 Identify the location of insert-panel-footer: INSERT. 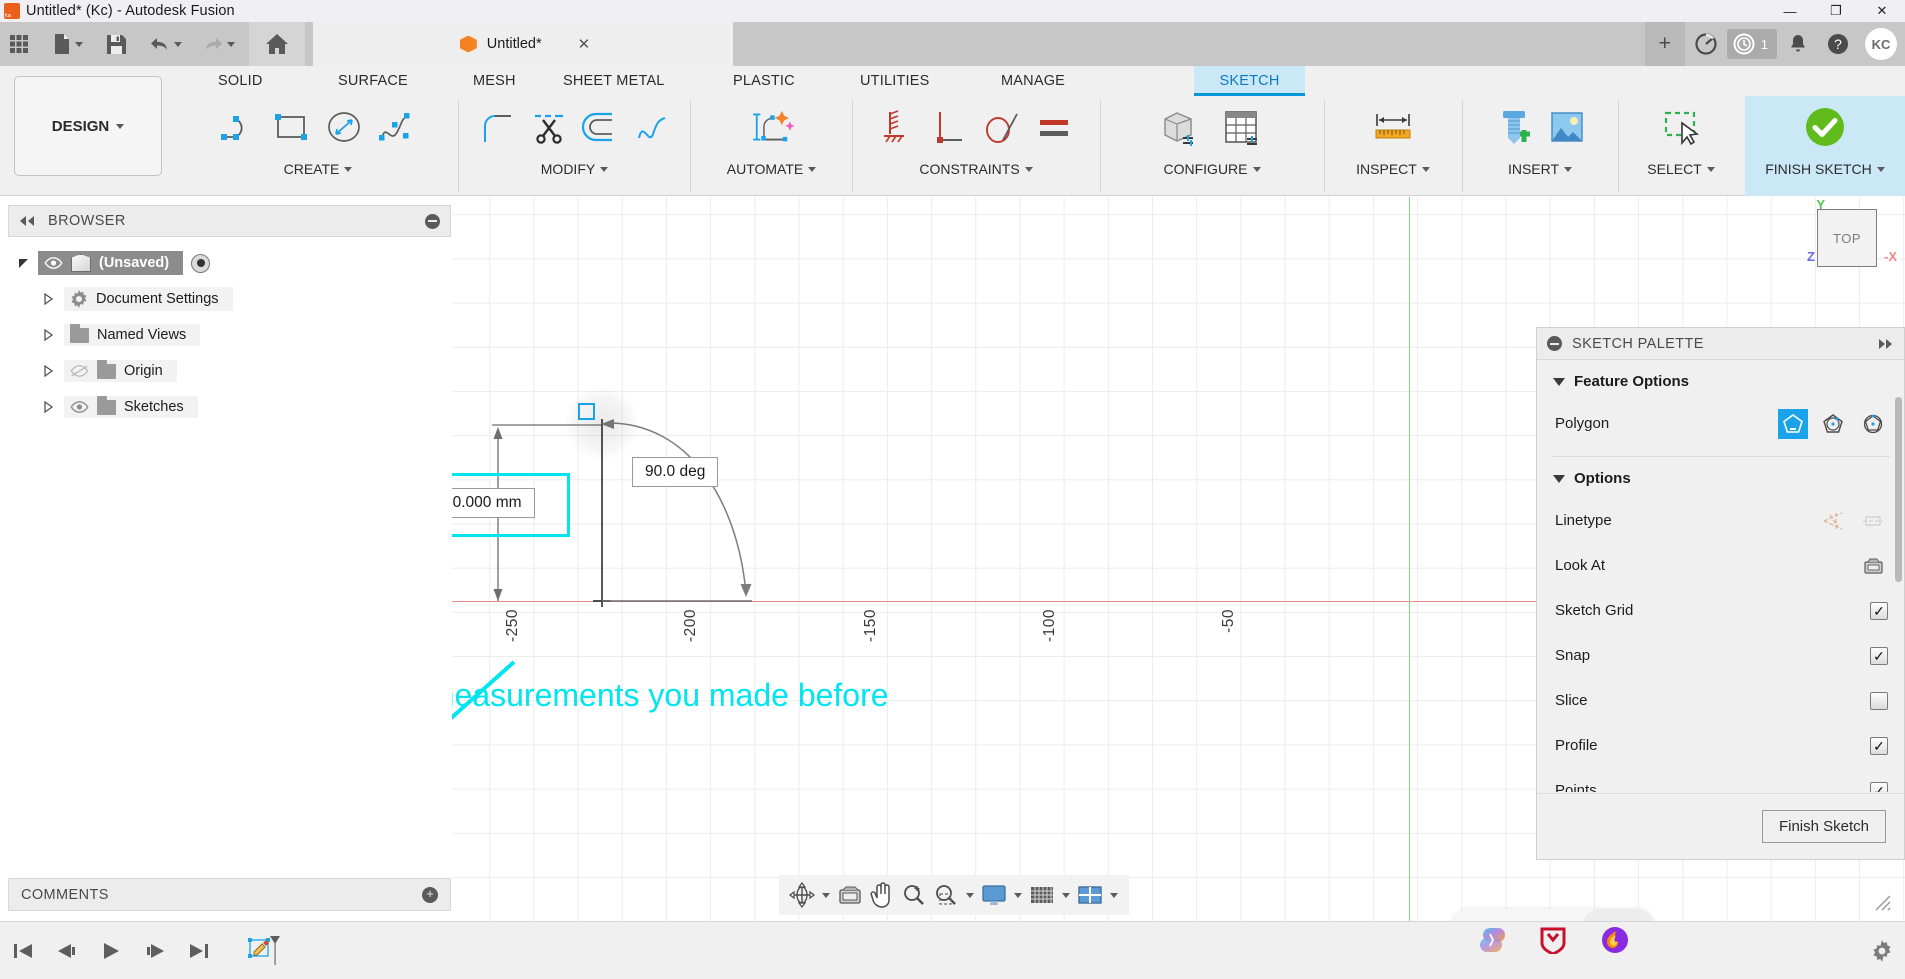
(1540, 169).